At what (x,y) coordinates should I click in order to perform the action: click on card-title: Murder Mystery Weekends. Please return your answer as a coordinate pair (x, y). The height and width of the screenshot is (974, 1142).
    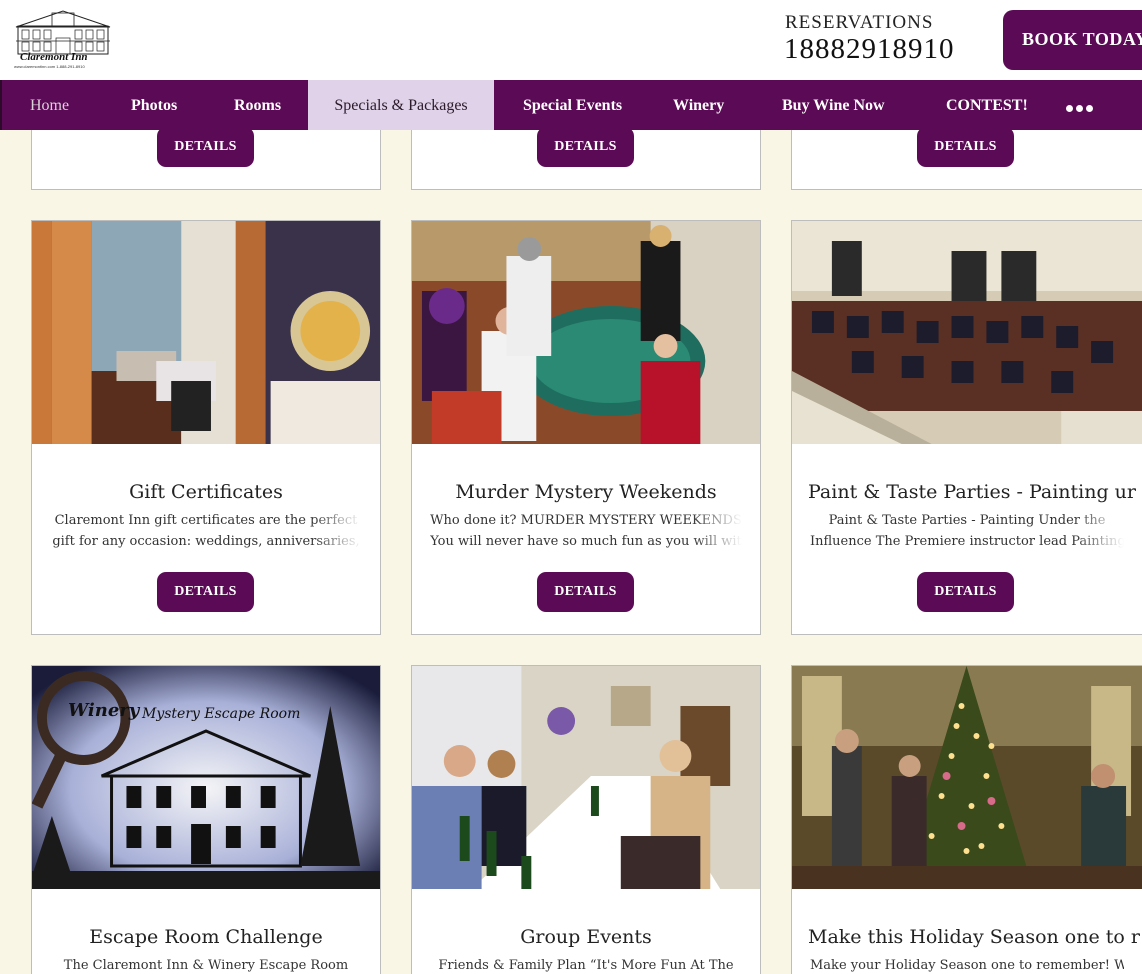
    Looking at the image, I should click on (586, 492).